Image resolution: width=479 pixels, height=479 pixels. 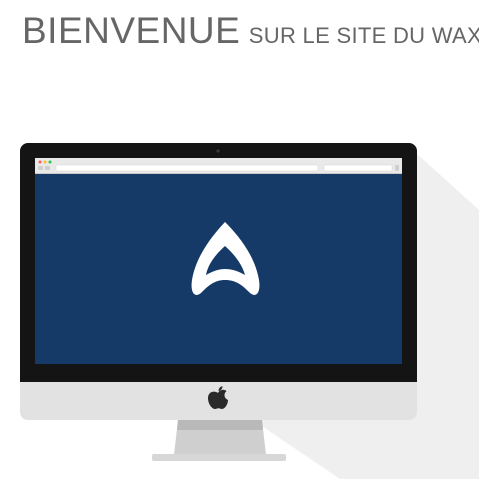 What do you see at coordinates (397, 168) in the screenshot?
I see `menu-button` at bounding box center [397, 168].